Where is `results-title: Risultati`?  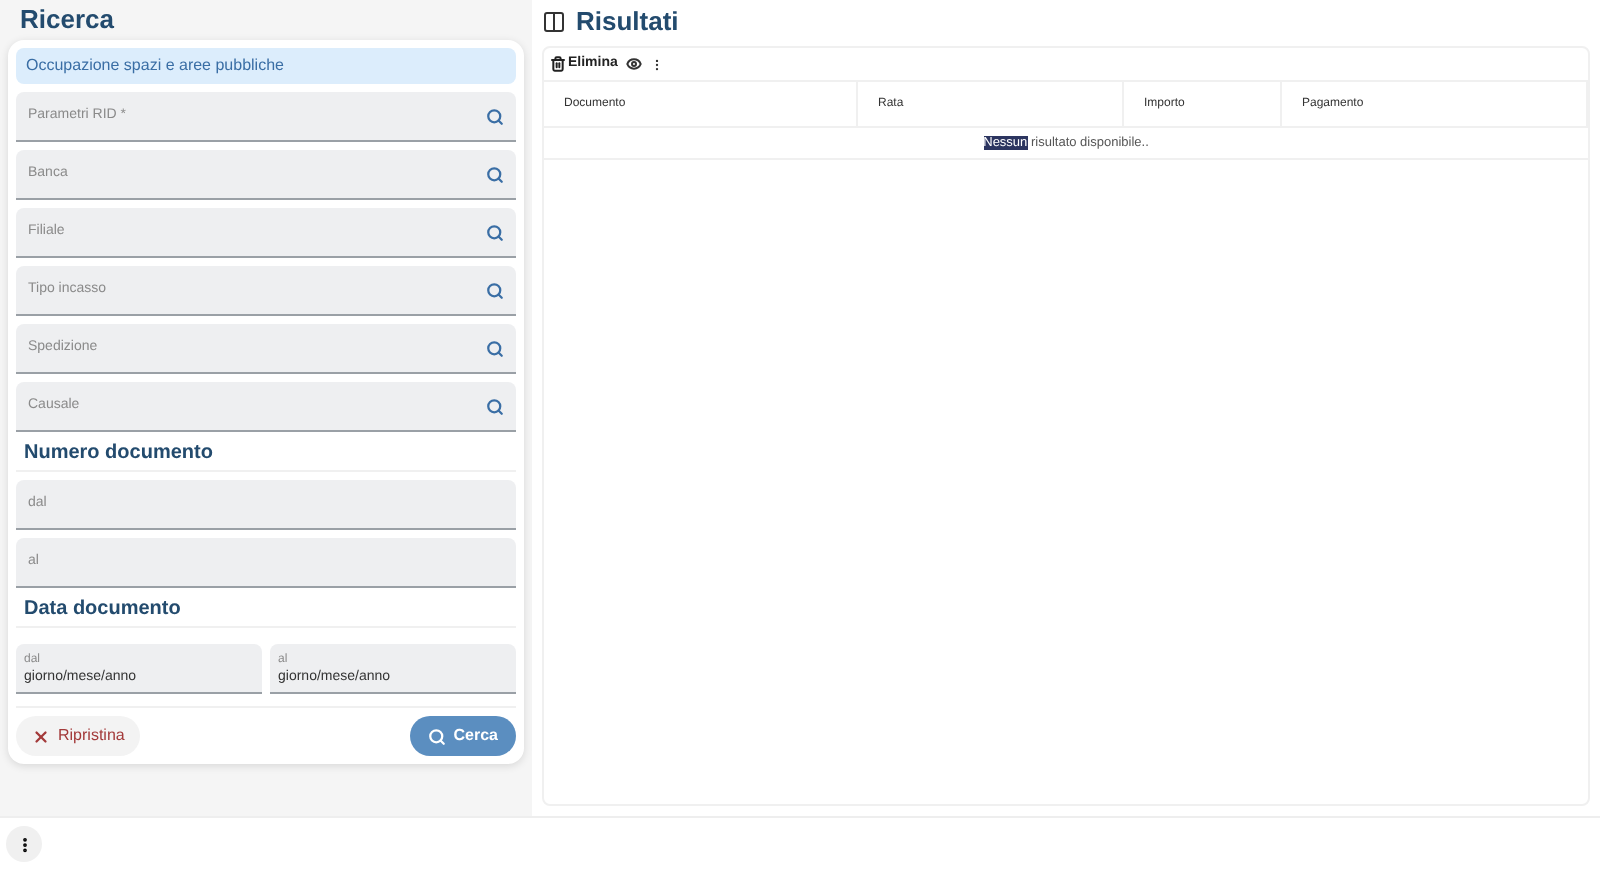
results-title: Risultati is located at coordinates (627, 22).